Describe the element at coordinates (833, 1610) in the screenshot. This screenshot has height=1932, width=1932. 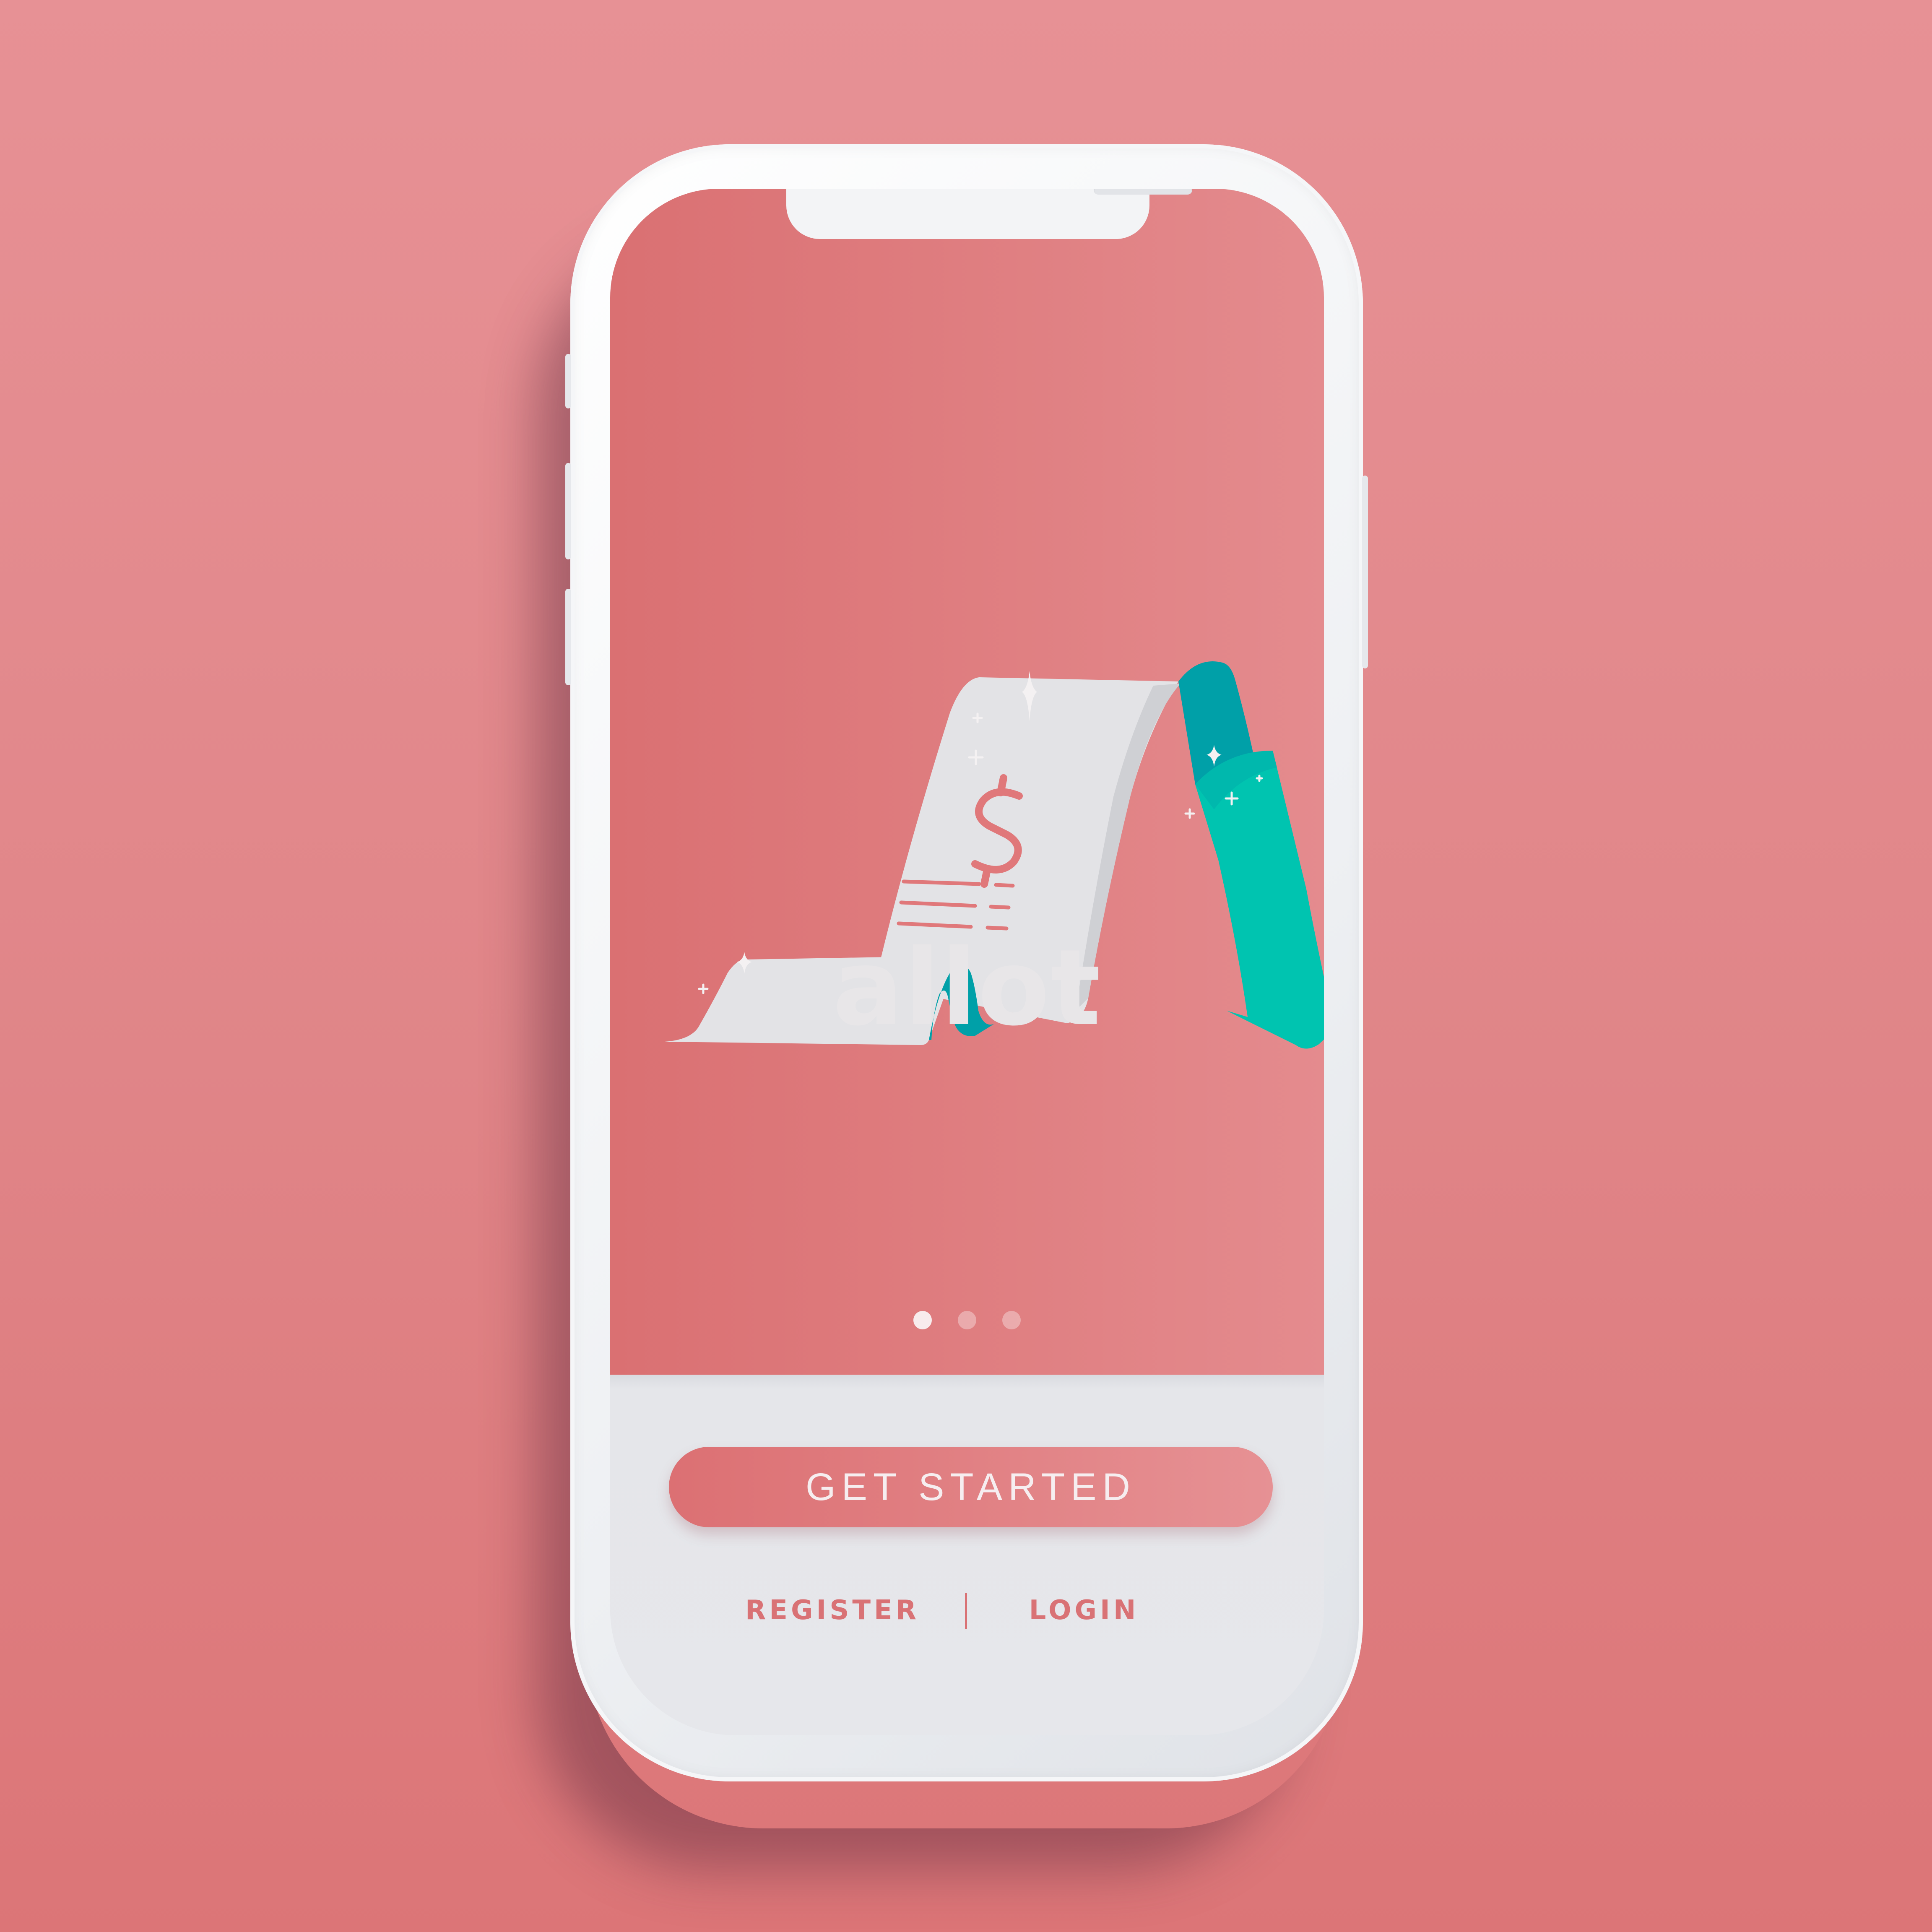
I see `register-link: REGISTER` at that location.